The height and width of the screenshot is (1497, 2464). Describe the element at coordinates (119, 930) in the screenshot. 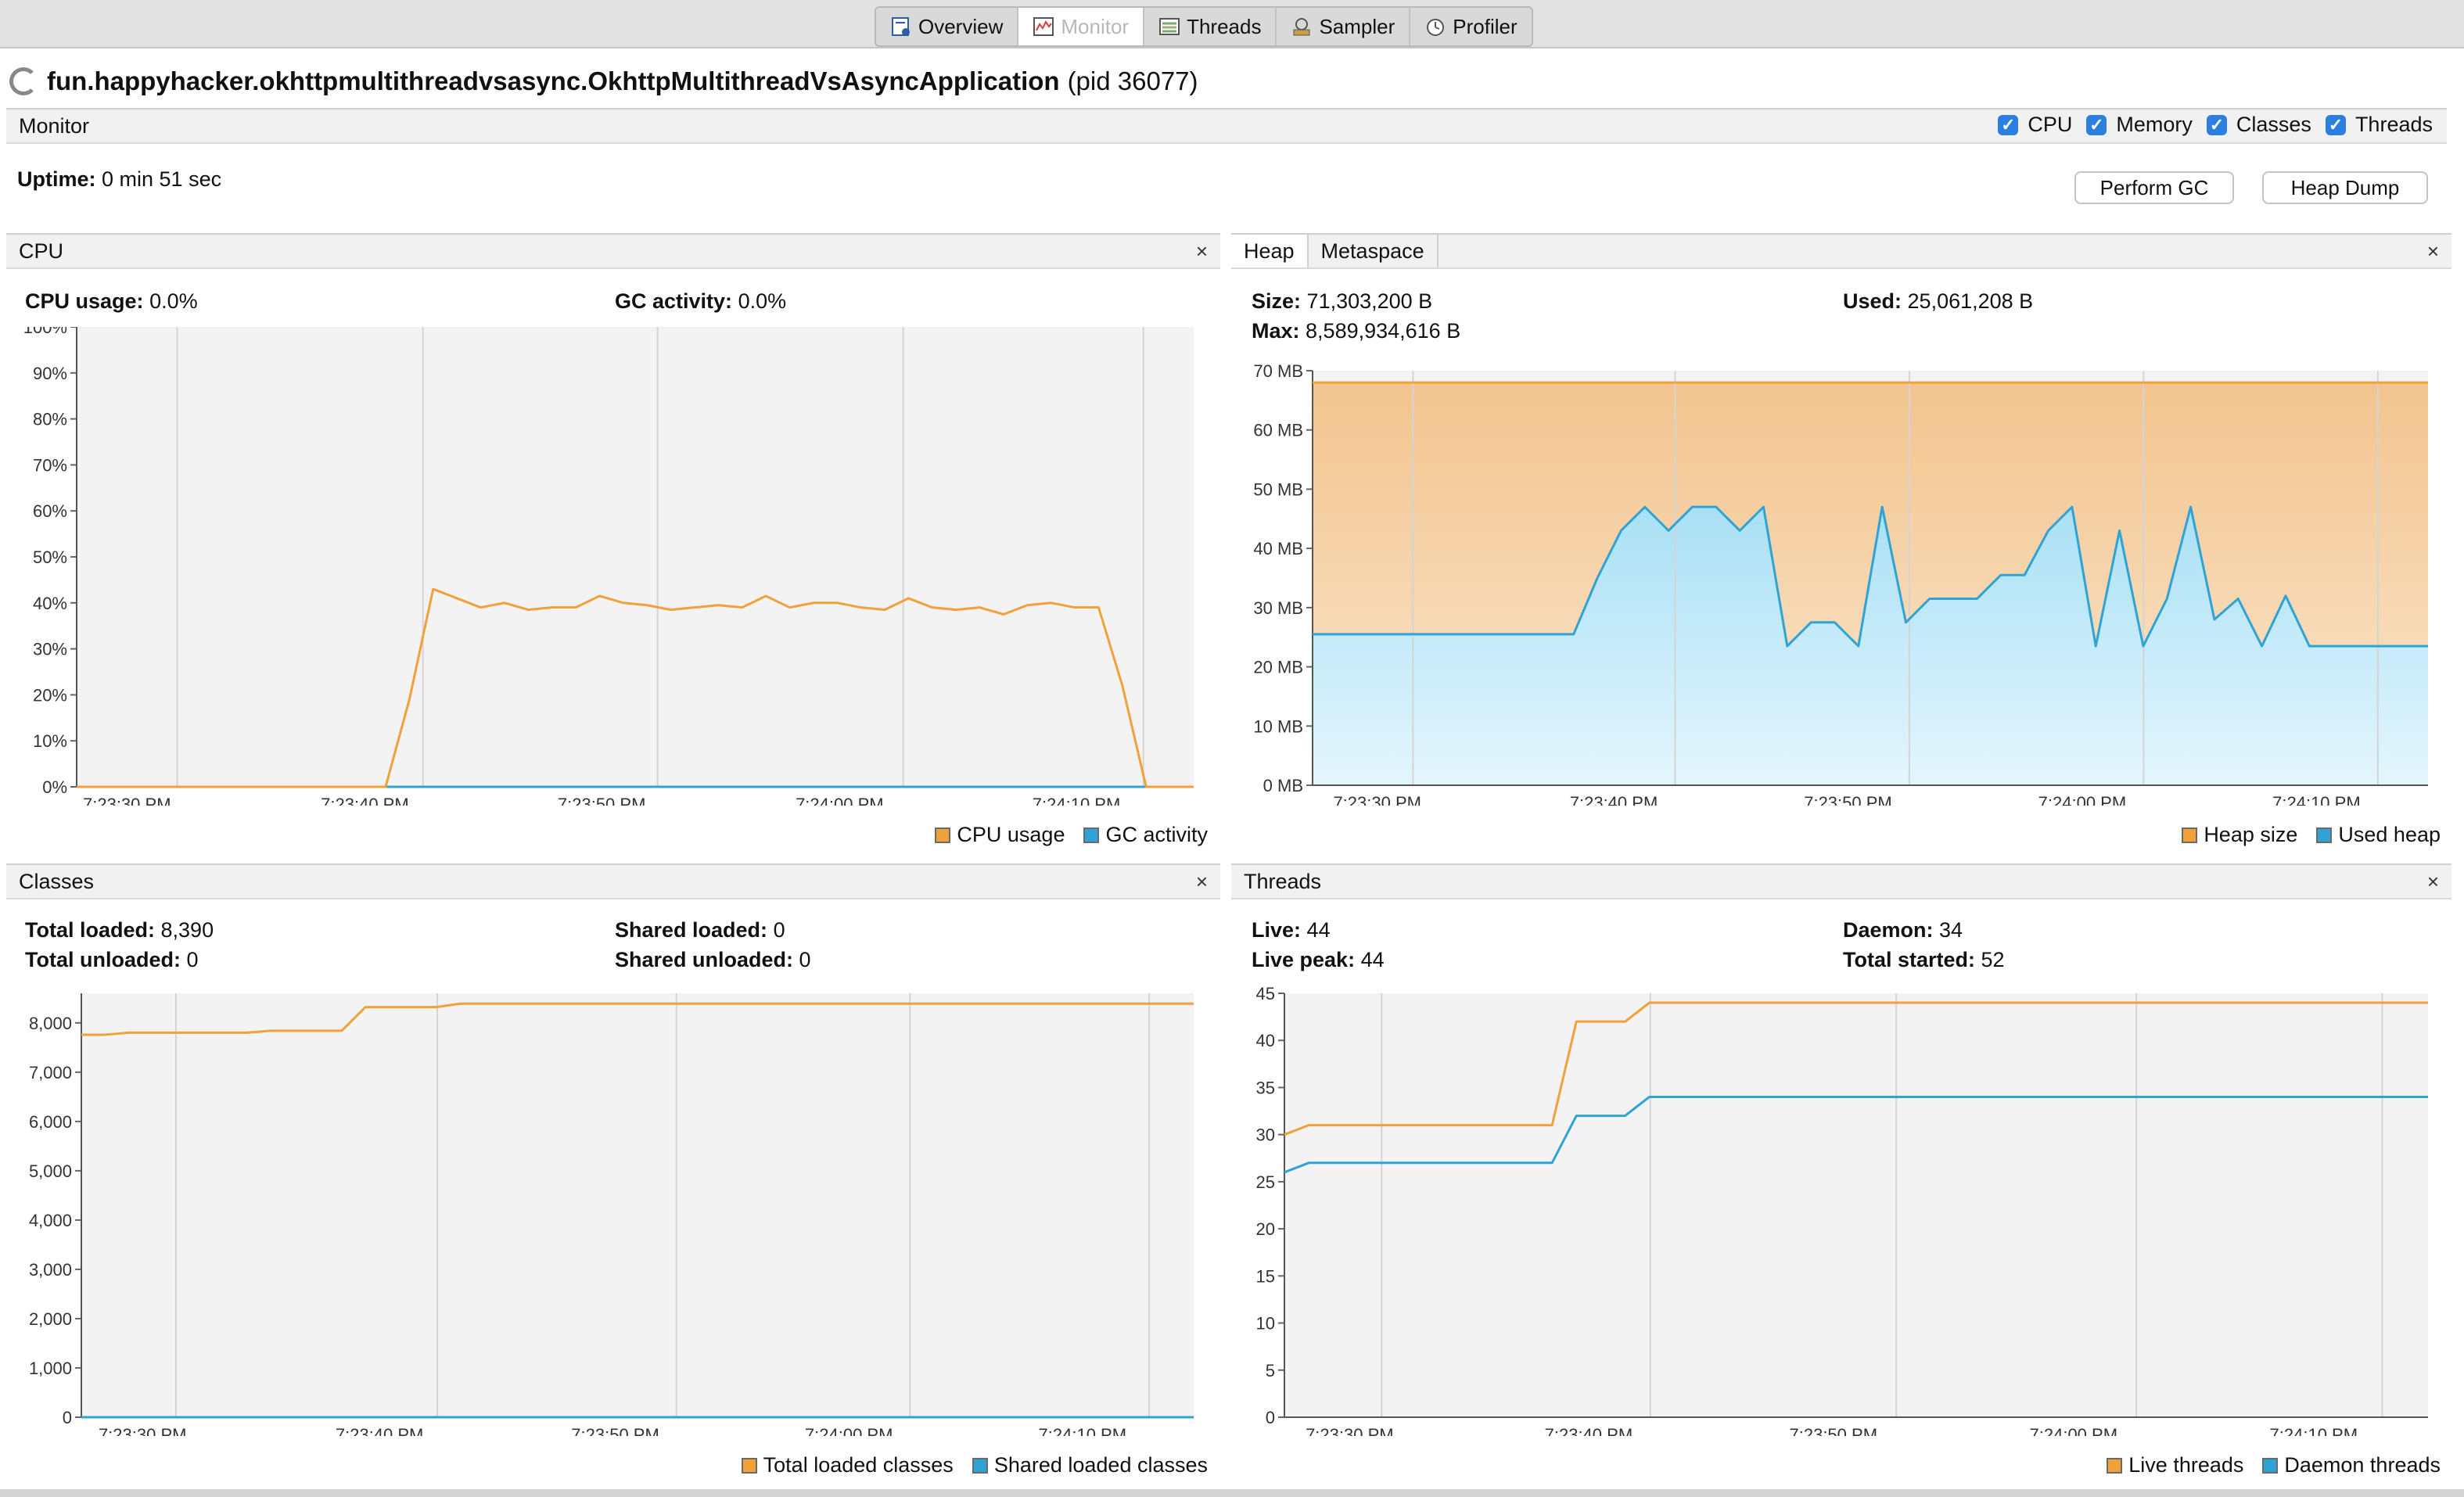

I see `total-loaded-stat: Total loaded: 8,390` at that location.